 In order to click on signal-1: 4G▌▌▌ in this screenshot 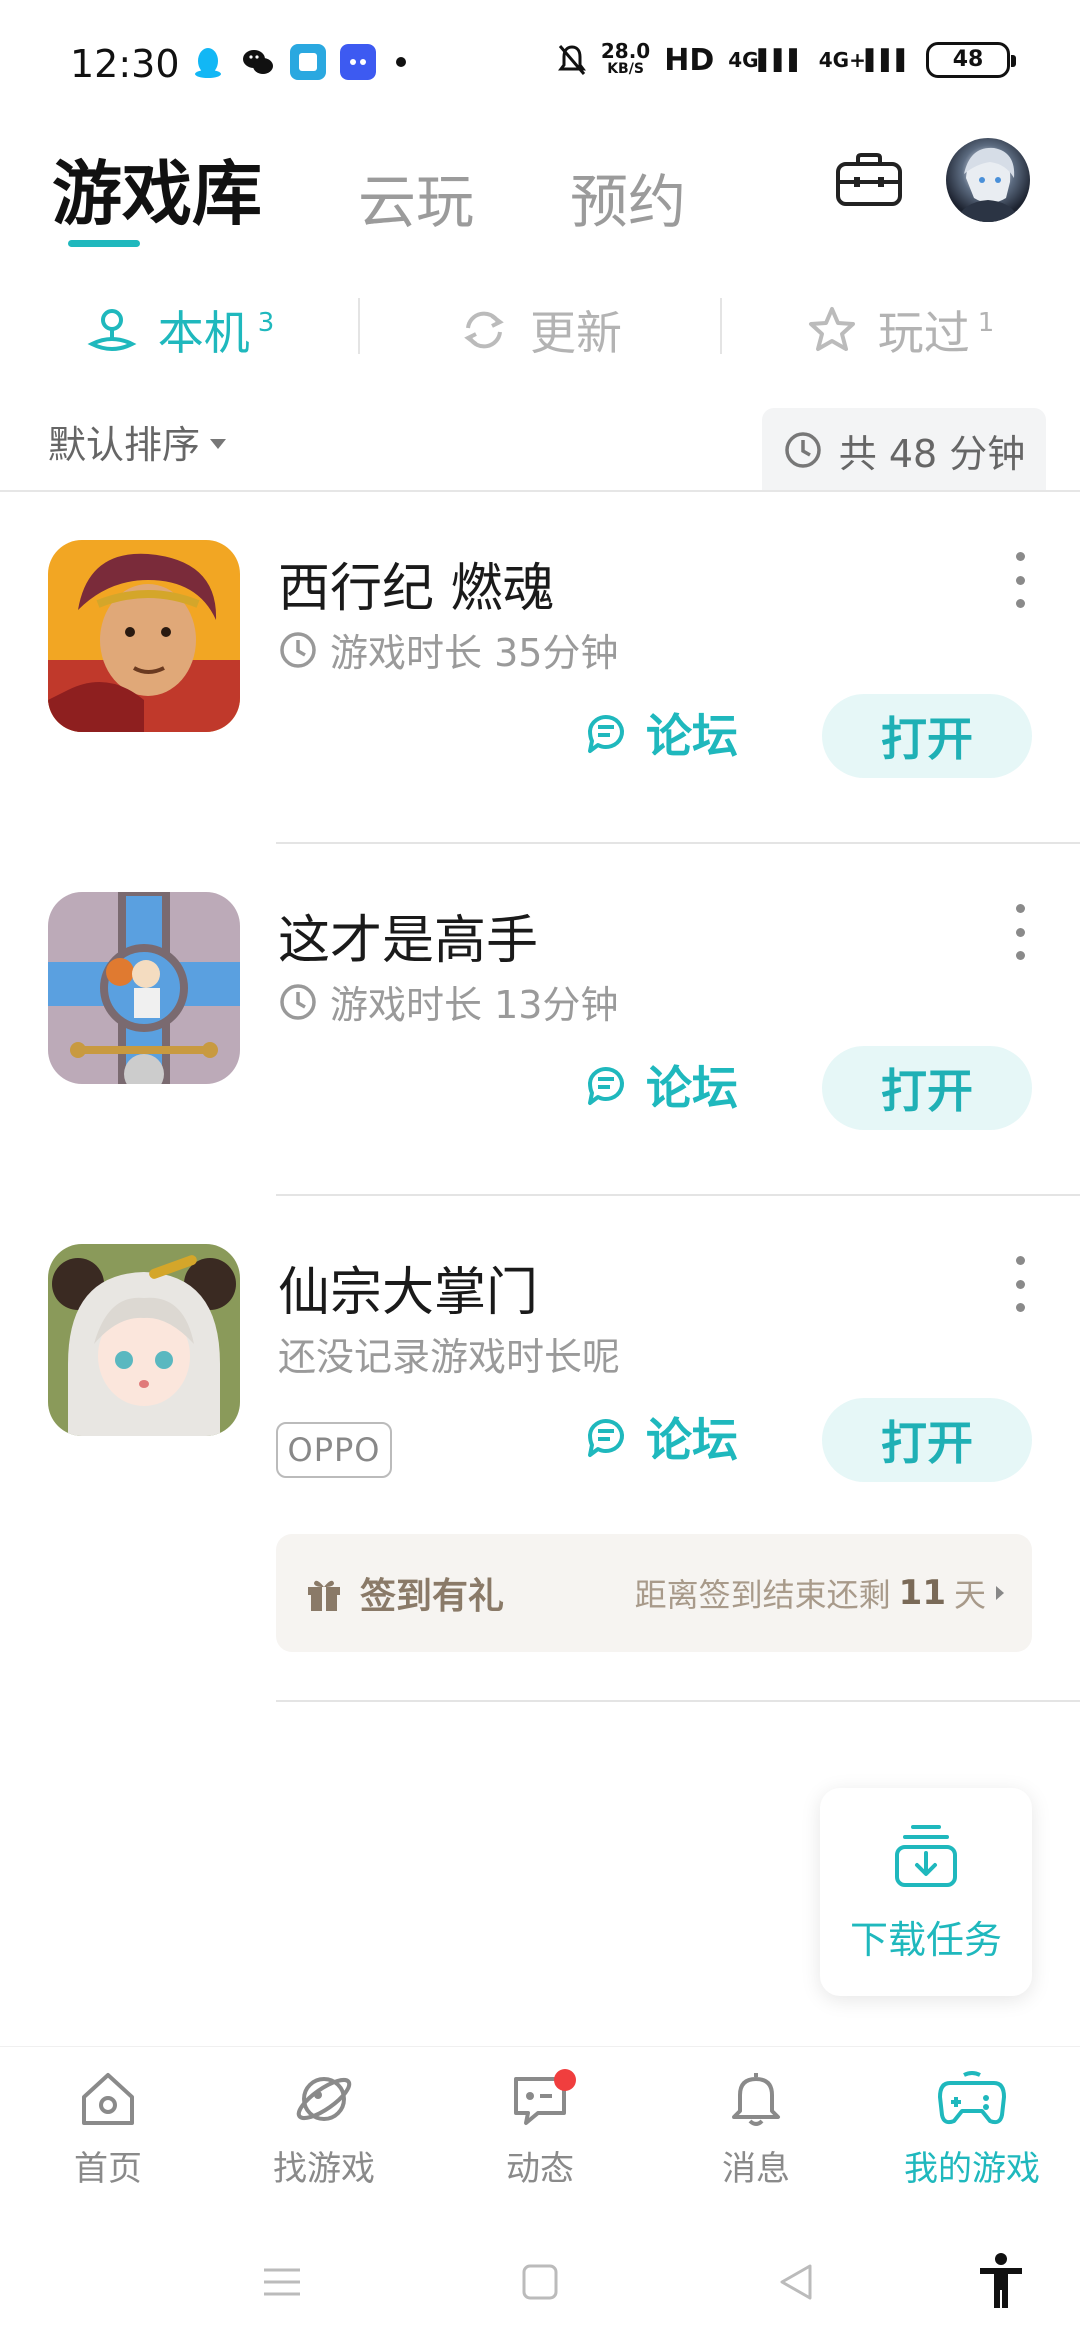, I will do `click(766, 60)`.